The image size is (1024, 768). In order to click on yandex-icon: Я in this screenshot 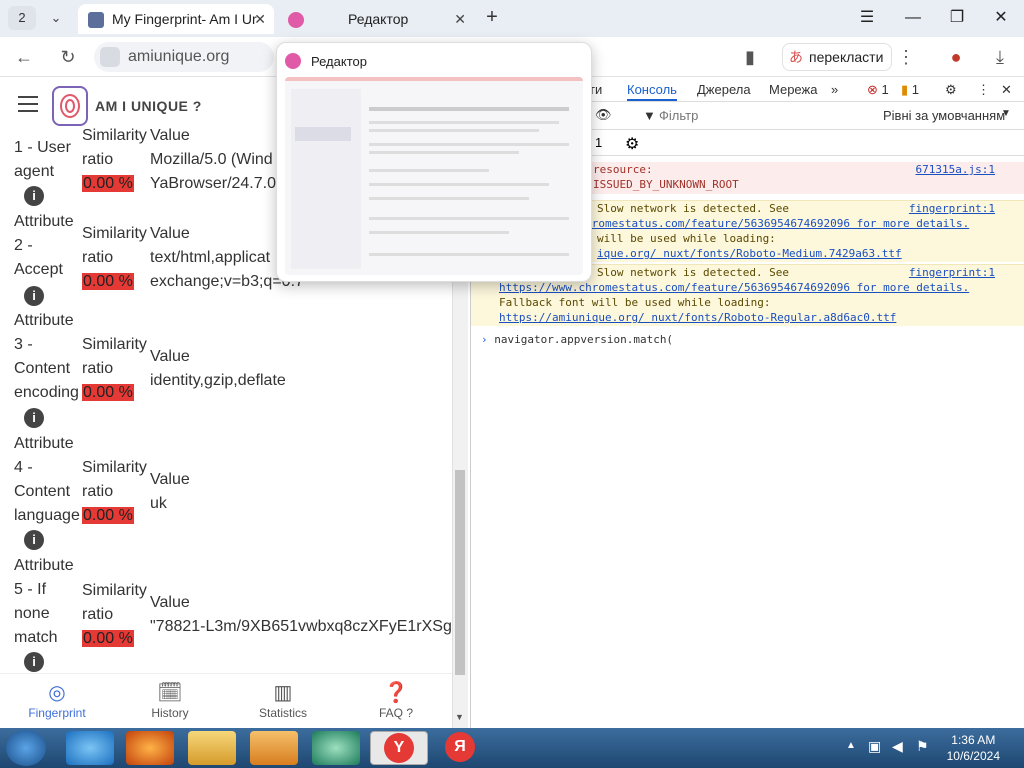, I will do `click(460, 748)`.